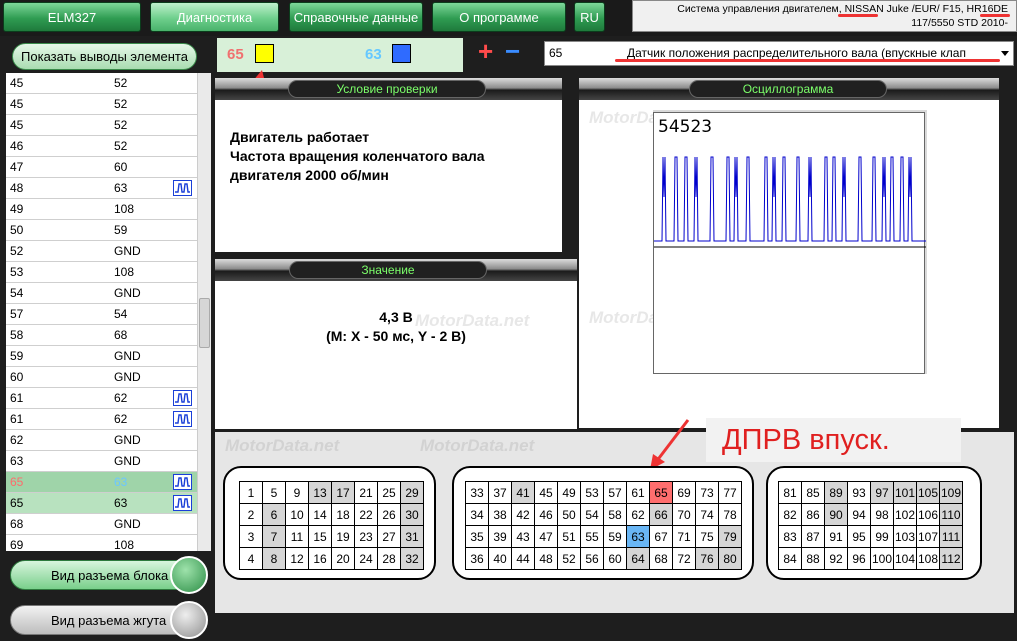  I want to click on connector-pin: 85, so click(813, 492).